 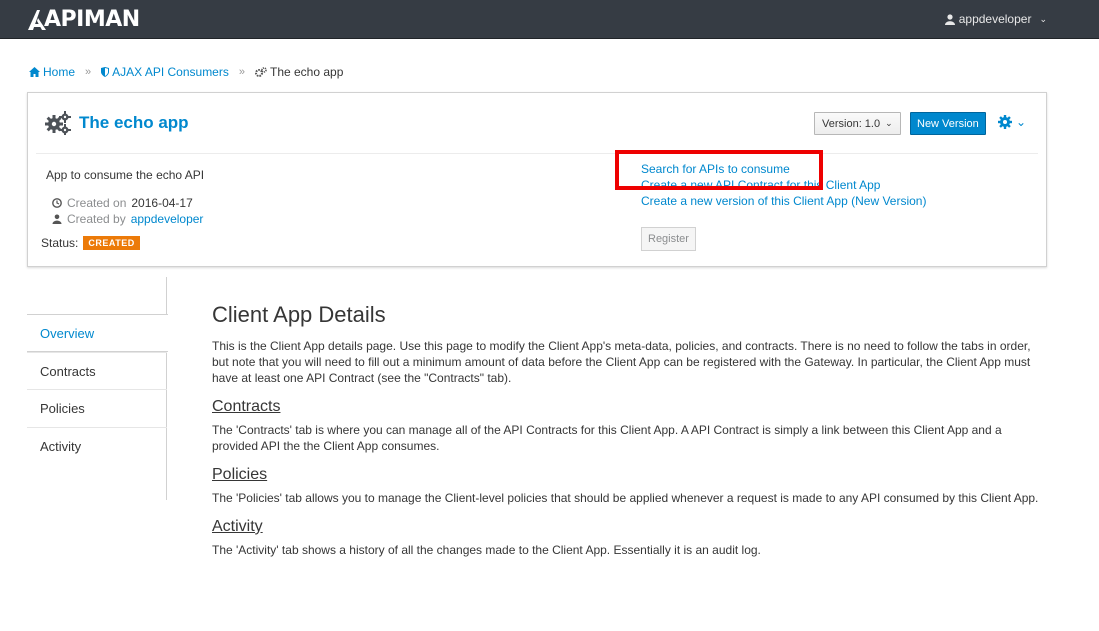 I want to click on settings-dropdown: ⌄, so click(x=1012, y=122).